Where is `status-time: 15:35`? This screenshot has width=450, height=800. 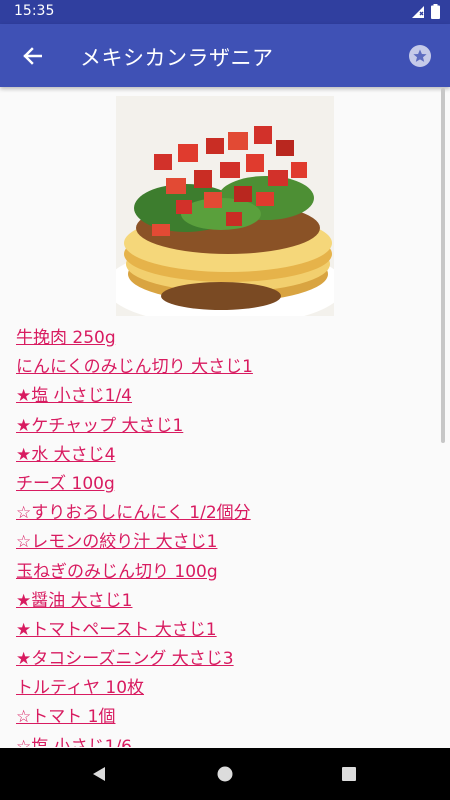
status-time: 15:35 is located at coordinates (34, 11).